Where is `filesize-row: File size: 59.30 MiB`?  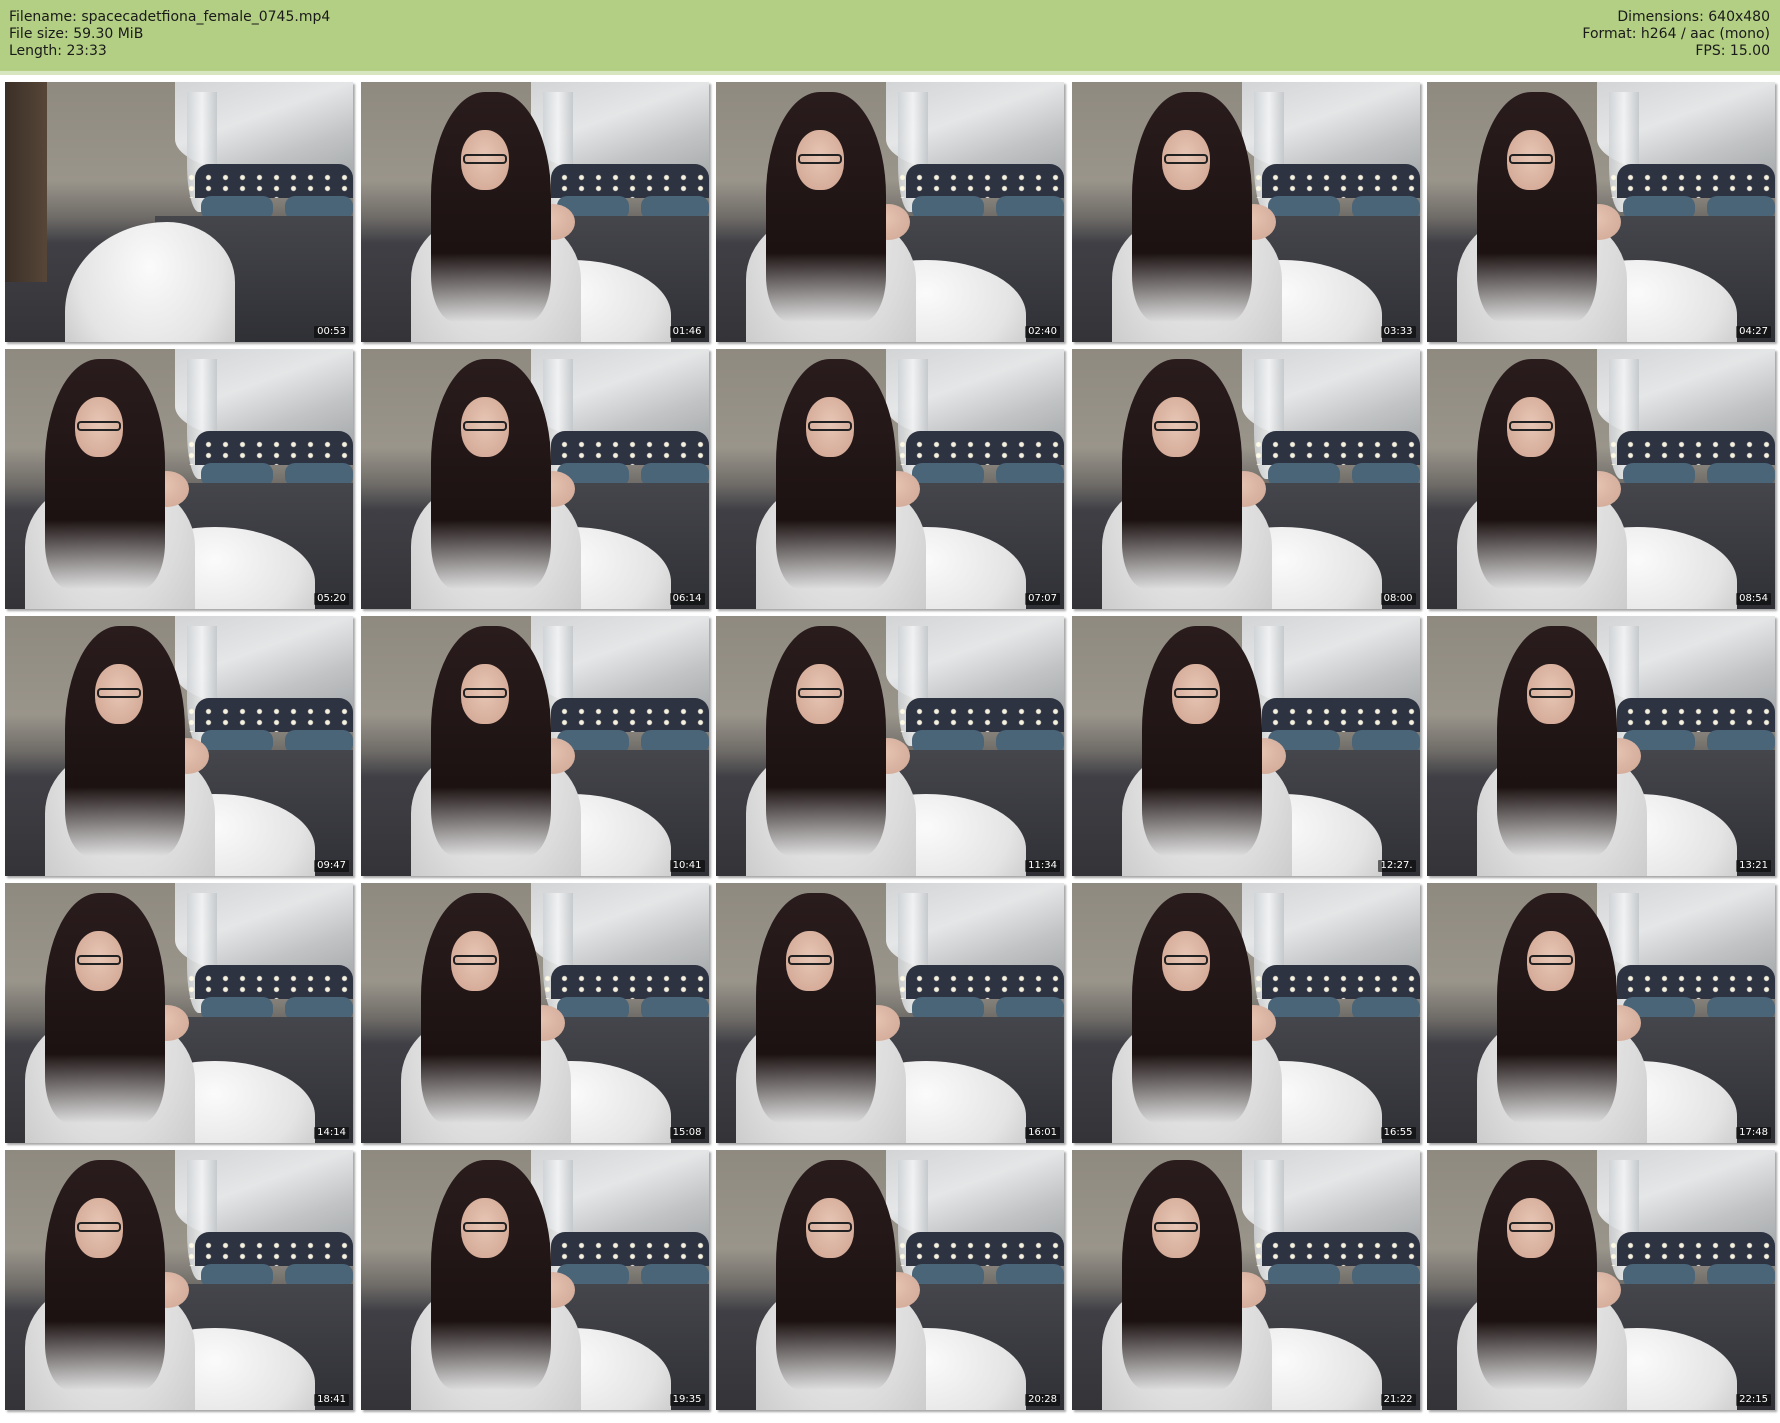
filesize-row: File size: 59.30 MiB is located at coordinates (169, 34).